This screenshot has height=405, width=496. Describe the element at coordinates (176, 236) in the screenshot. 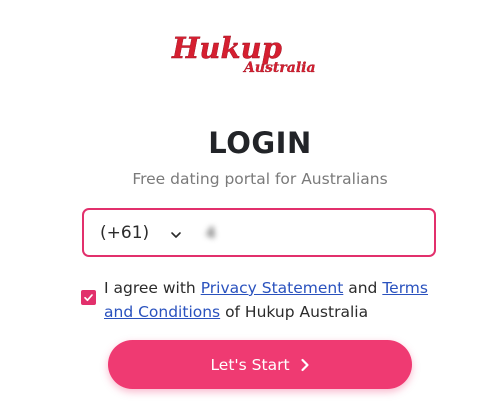

I see `chevron-down-icon` at that location.